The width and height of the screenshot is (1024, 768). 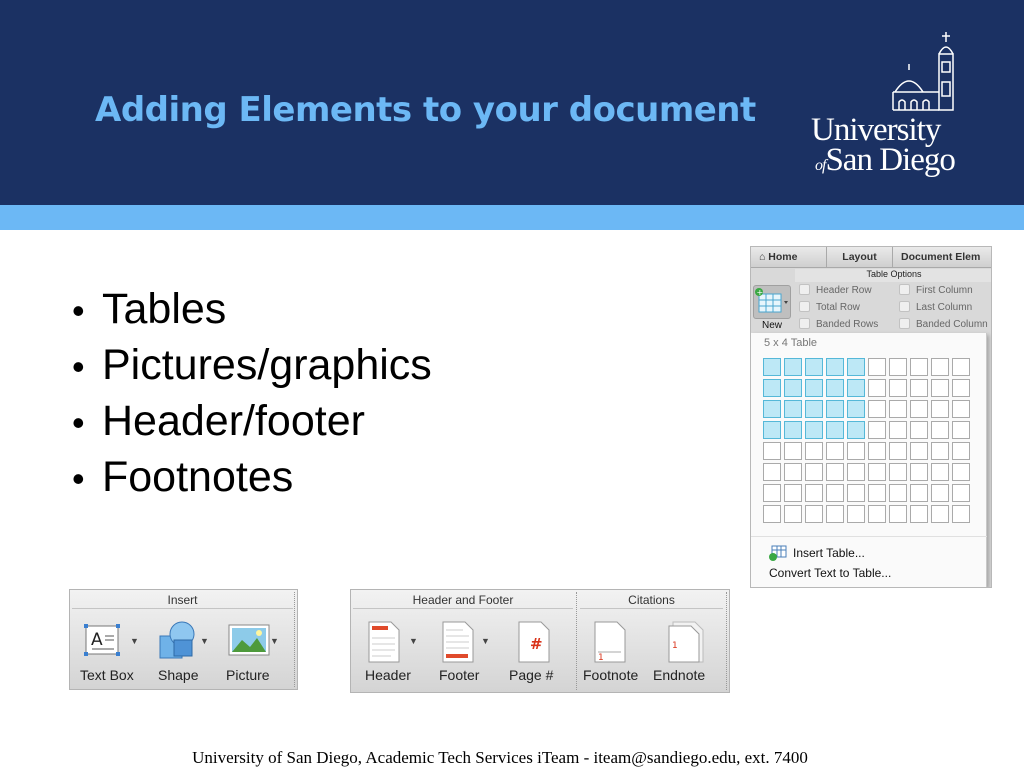 I want to click on new-table-button: +, so click(x=772, y=302).